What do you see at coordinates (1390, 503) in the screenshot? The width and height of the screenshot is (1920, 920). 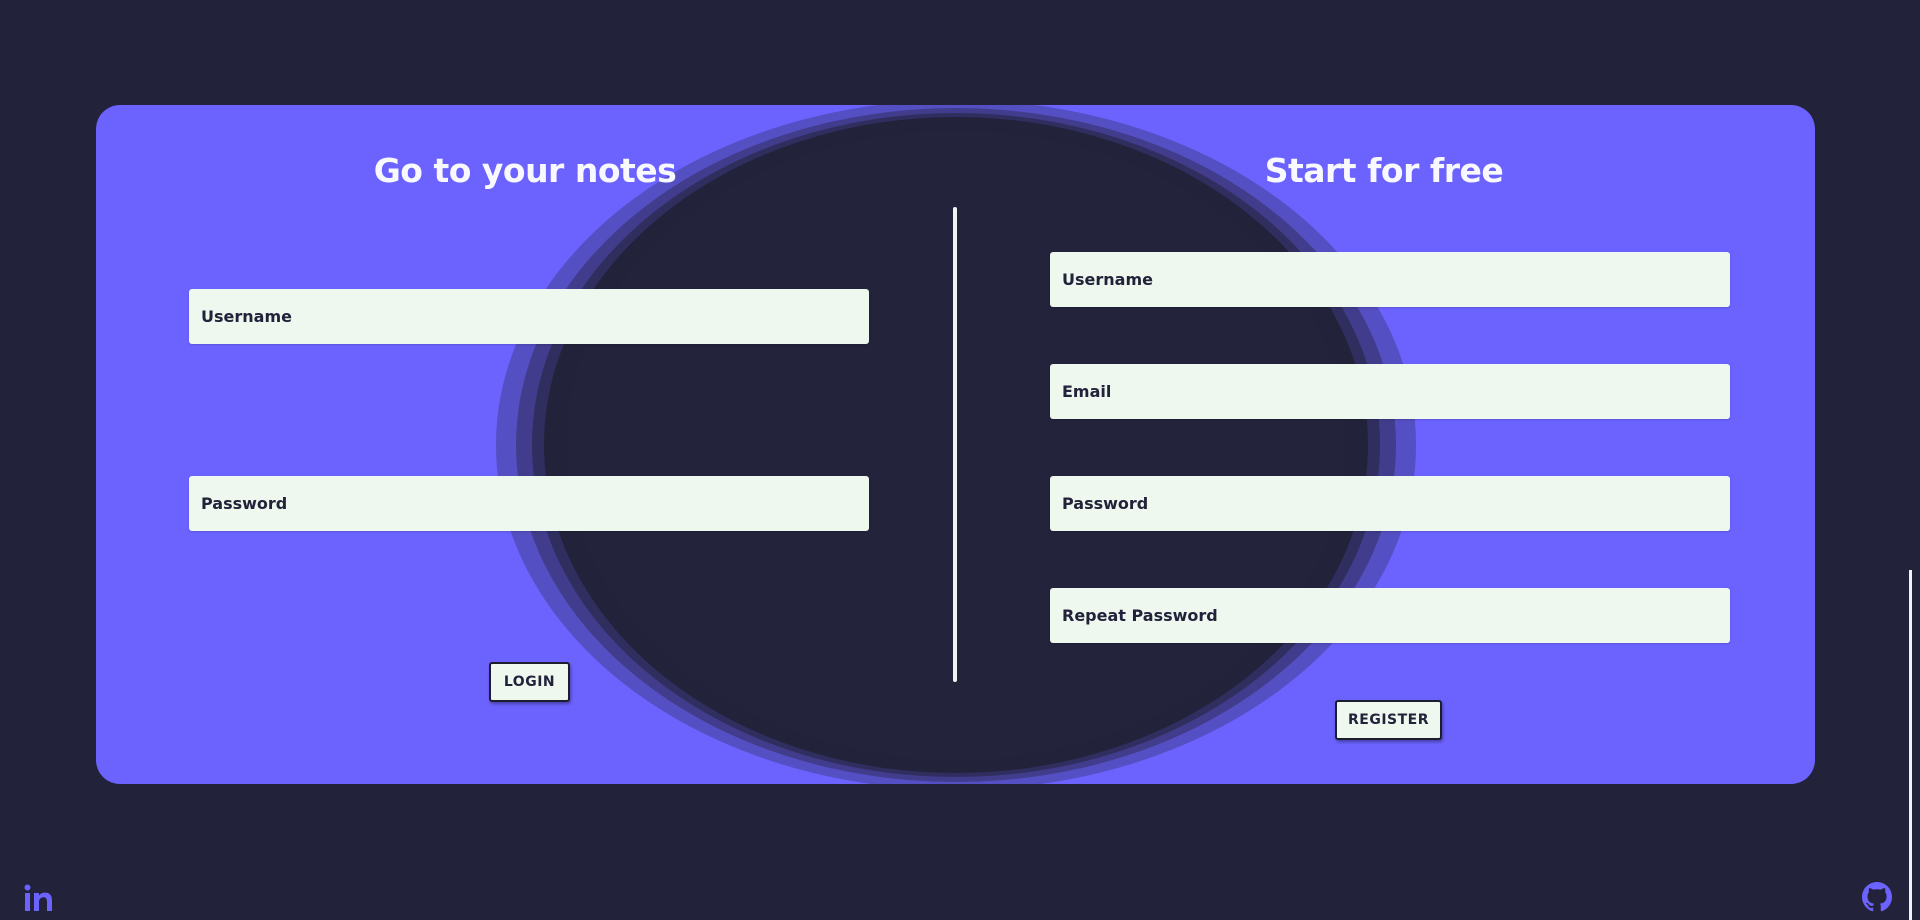 I see `register-password-input` at bounding box center [1390, 503].